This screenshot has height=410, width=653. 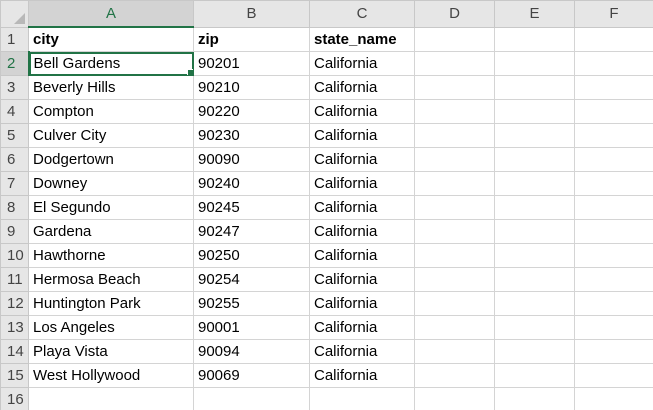 I want to click on cell-e2, so click(x=534, y=63).